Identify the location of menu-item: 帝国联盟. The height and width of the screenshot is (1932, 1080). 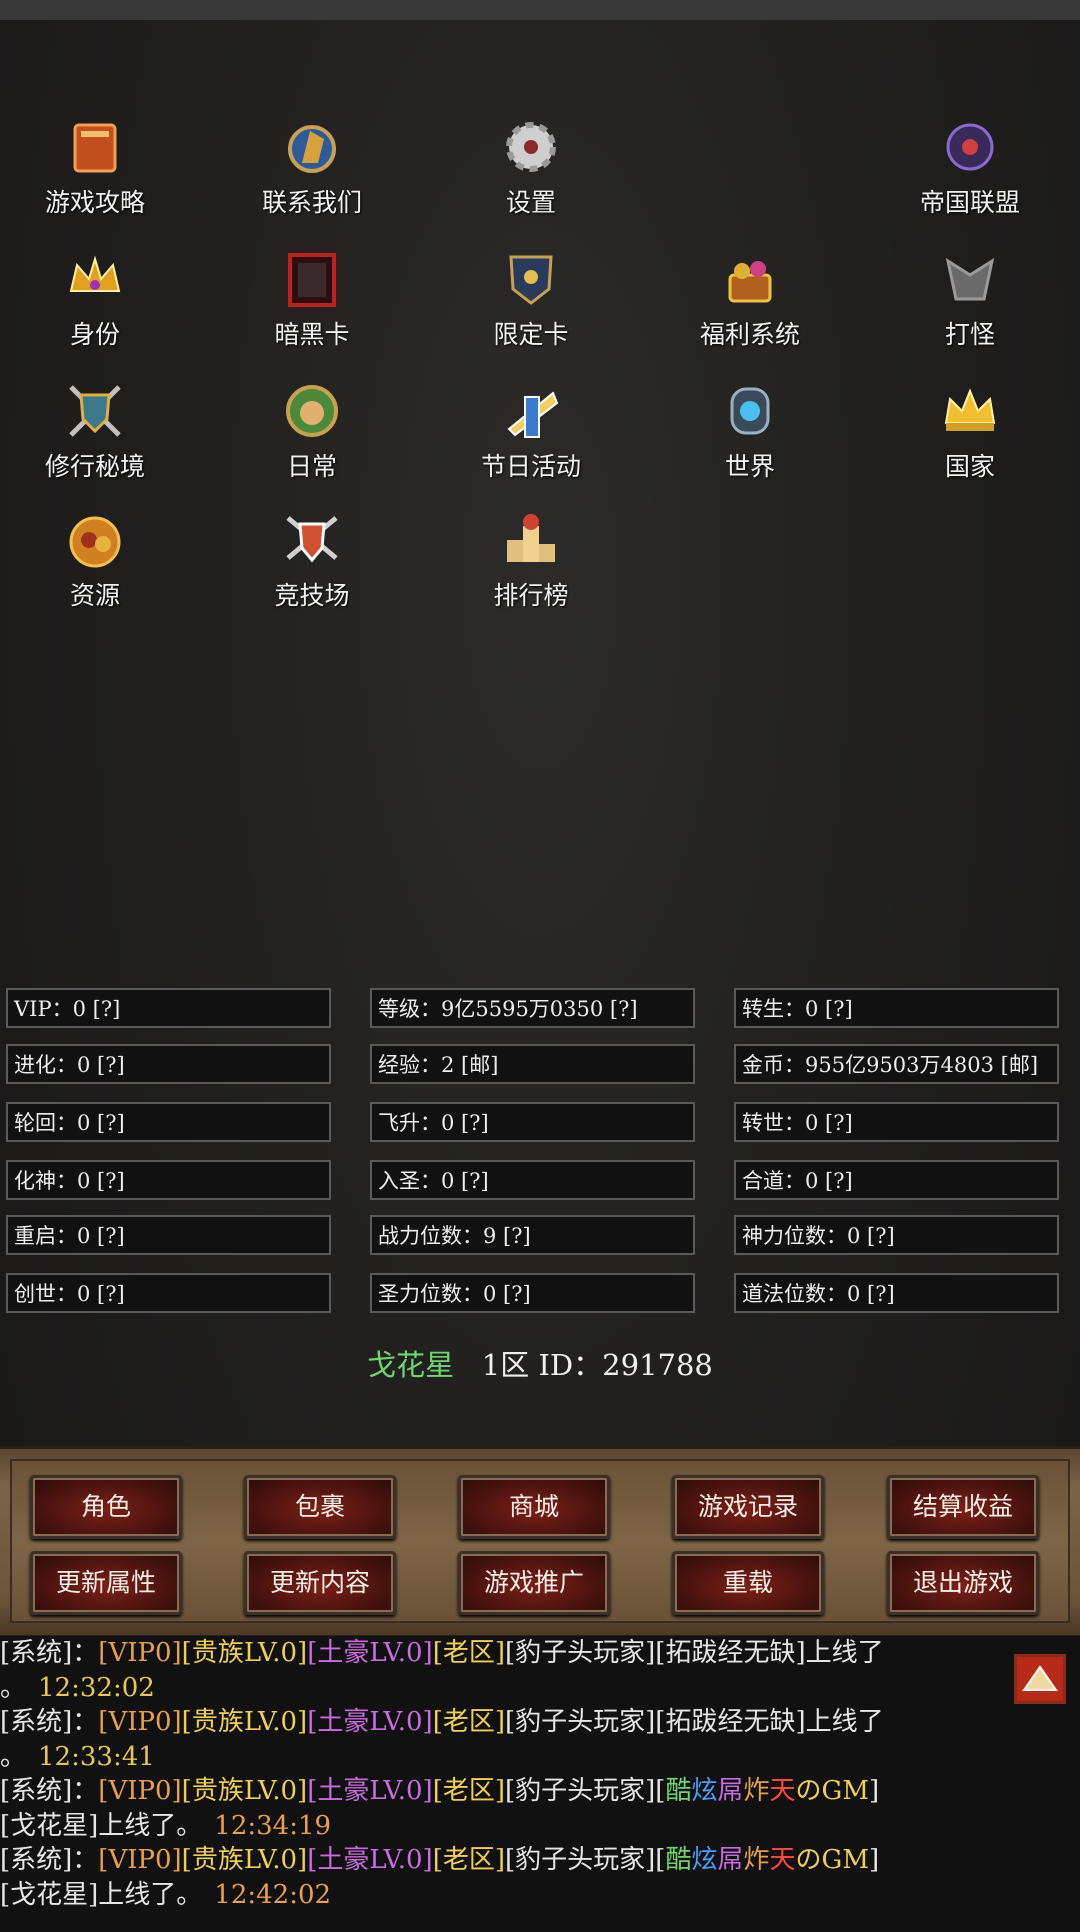
(970, 167).